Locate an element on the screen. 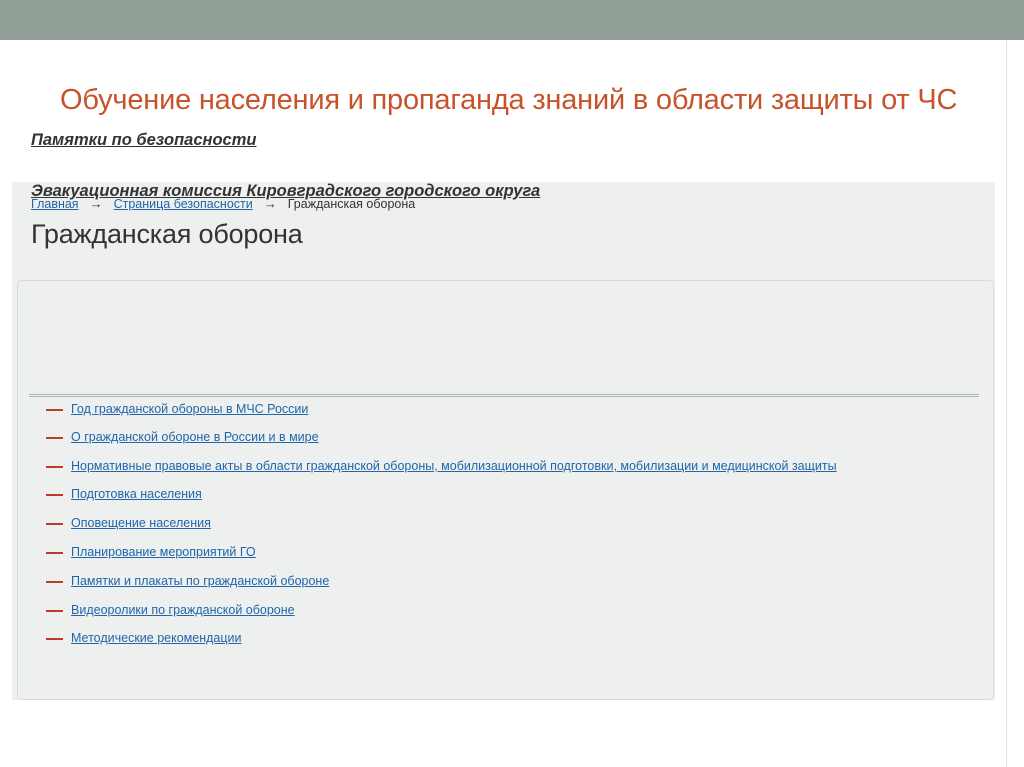 The height and width of the screenshot is (767, 1024). sub-link-methodical-recommendations: Методические рекомендации is located at coordinates (156, 638).